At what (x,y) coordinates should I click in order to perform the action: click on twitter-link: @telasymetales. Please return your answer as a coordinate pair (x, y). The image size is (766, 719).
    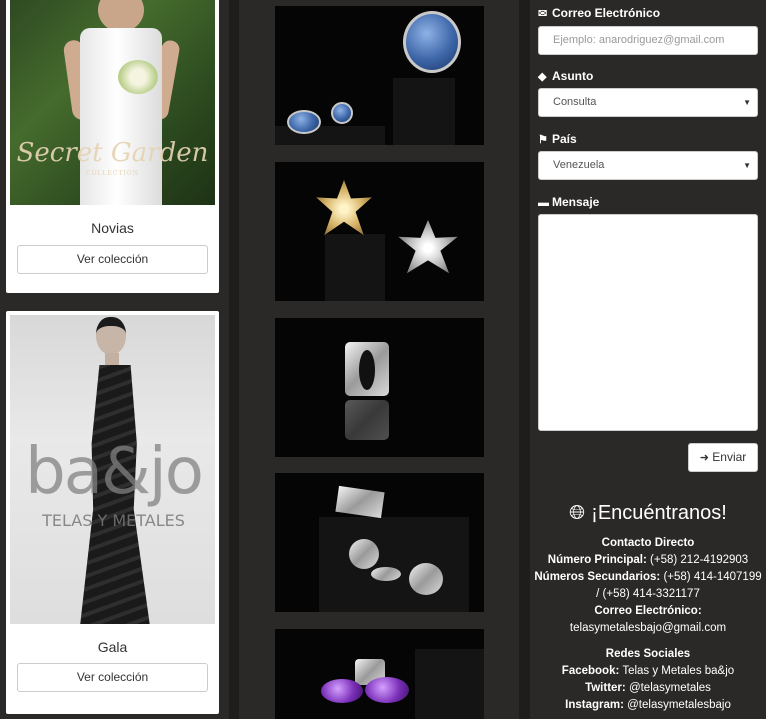
    Looking at the image, I should click on (670, 688).